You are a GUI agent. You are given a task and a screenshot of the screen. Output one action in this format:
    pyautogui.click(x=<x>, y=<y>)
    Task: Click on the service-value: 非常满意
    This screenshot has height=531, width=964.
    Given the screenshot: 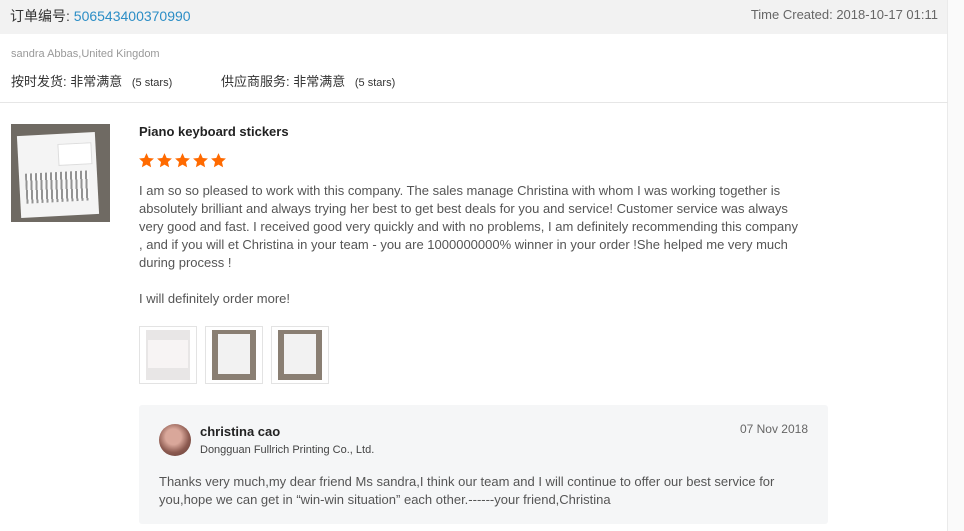 What is the action you would take?
    pyautogui.click(x=319, y=81)
    